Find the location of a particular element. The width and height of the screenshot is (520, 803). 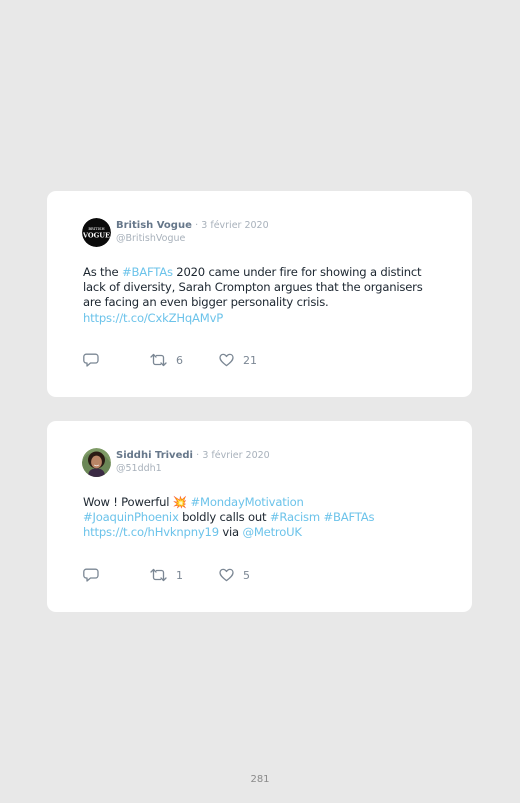

text-segment: Wow ! Powerful is located at coordinates (128, 502).